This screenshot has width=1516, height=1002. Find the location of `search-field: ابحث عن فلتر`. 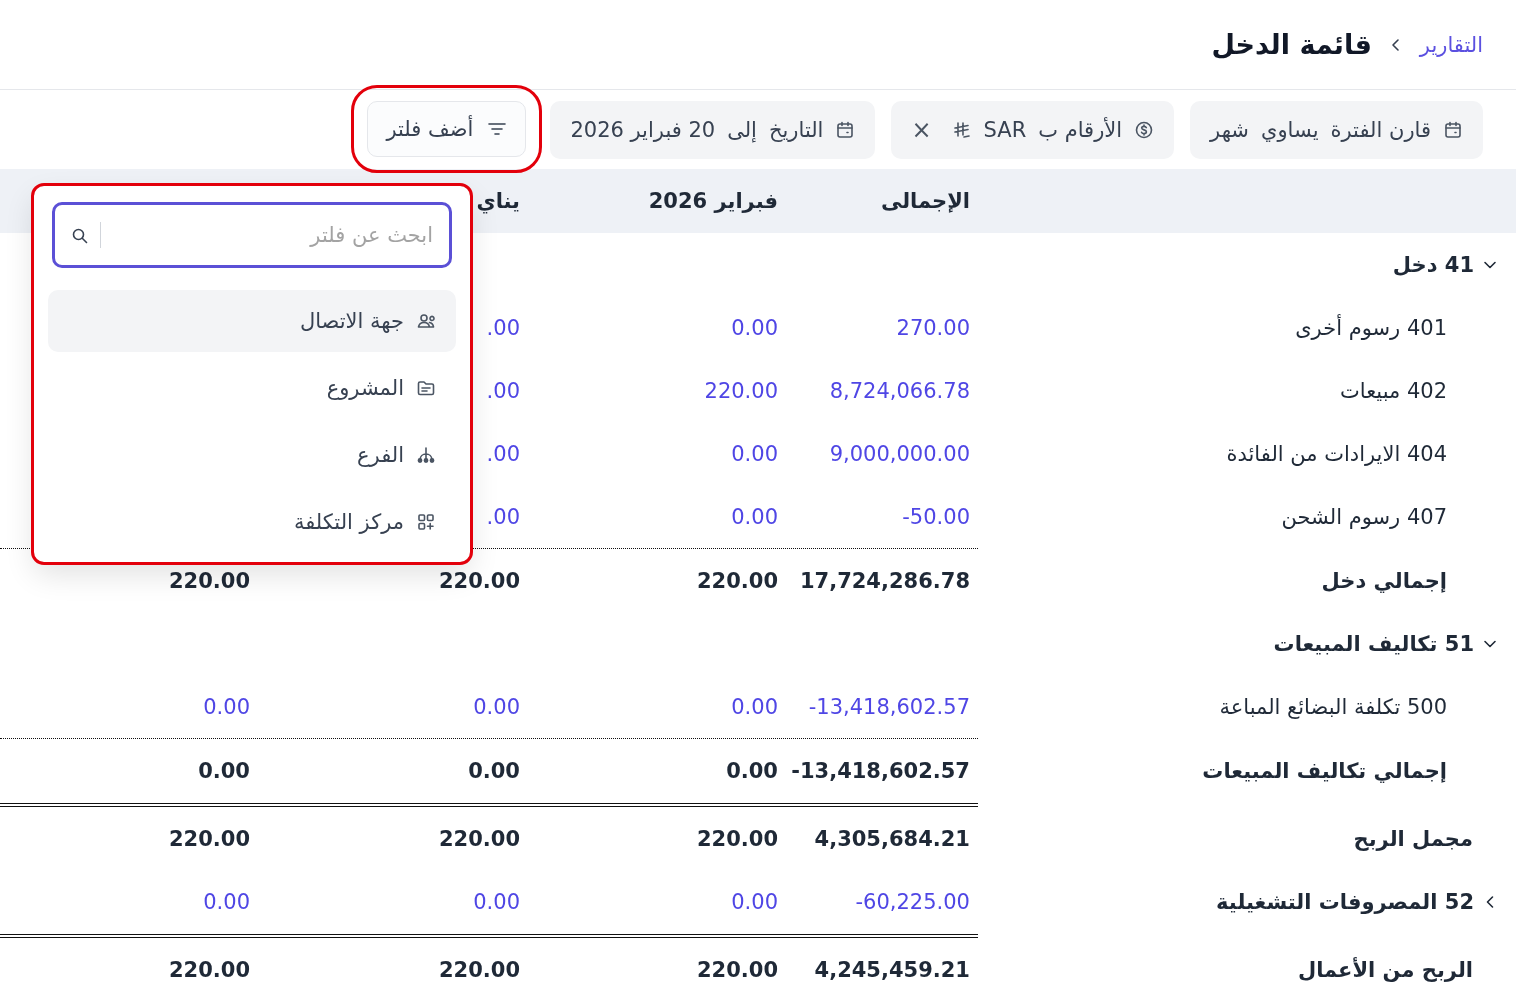

search-field: ابحث عن فلتر is located at coordinates (252, 235).